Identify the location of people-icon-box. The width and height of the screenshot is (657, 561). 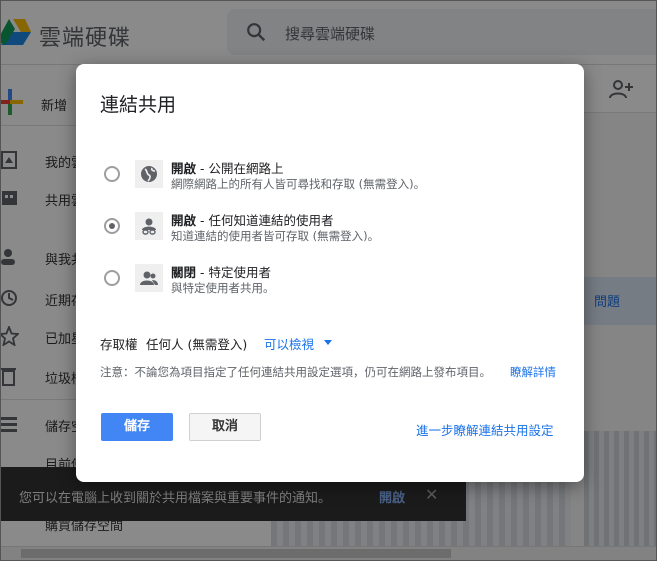
(149, 278).